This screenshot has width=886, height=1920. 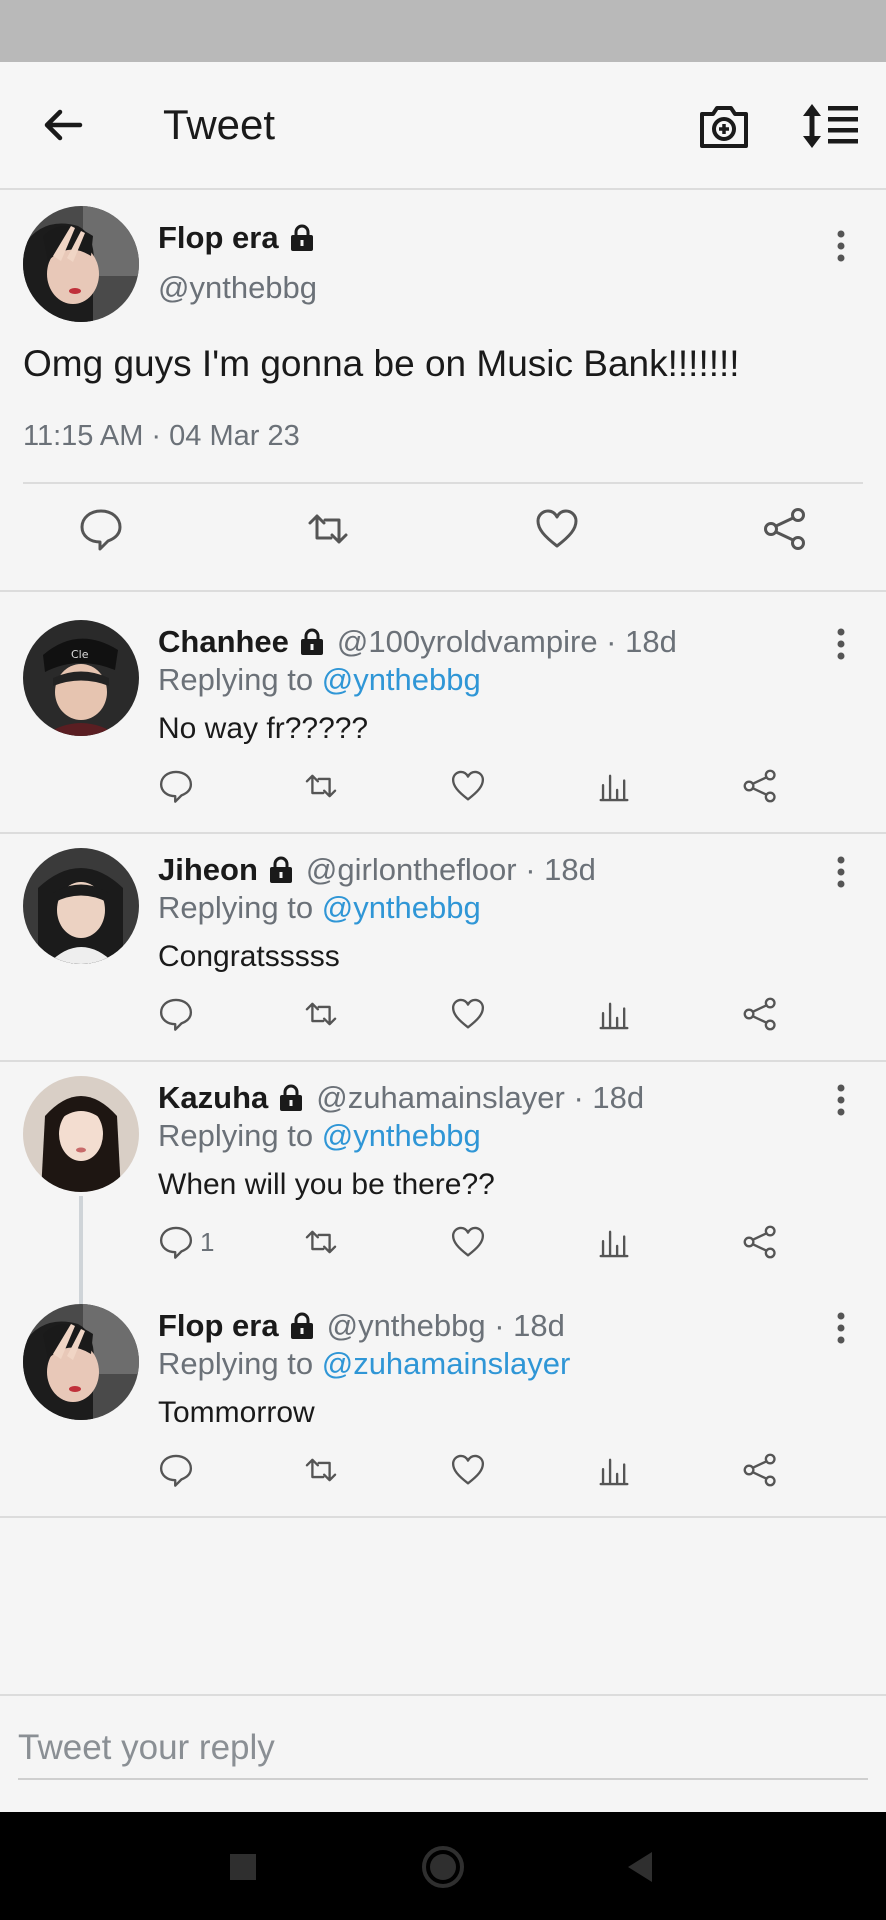 What do you see at coordinates (218, 1326) in the screenshot?
I see `reply-display-name: Flop era` at bounding box center [218, 1326].